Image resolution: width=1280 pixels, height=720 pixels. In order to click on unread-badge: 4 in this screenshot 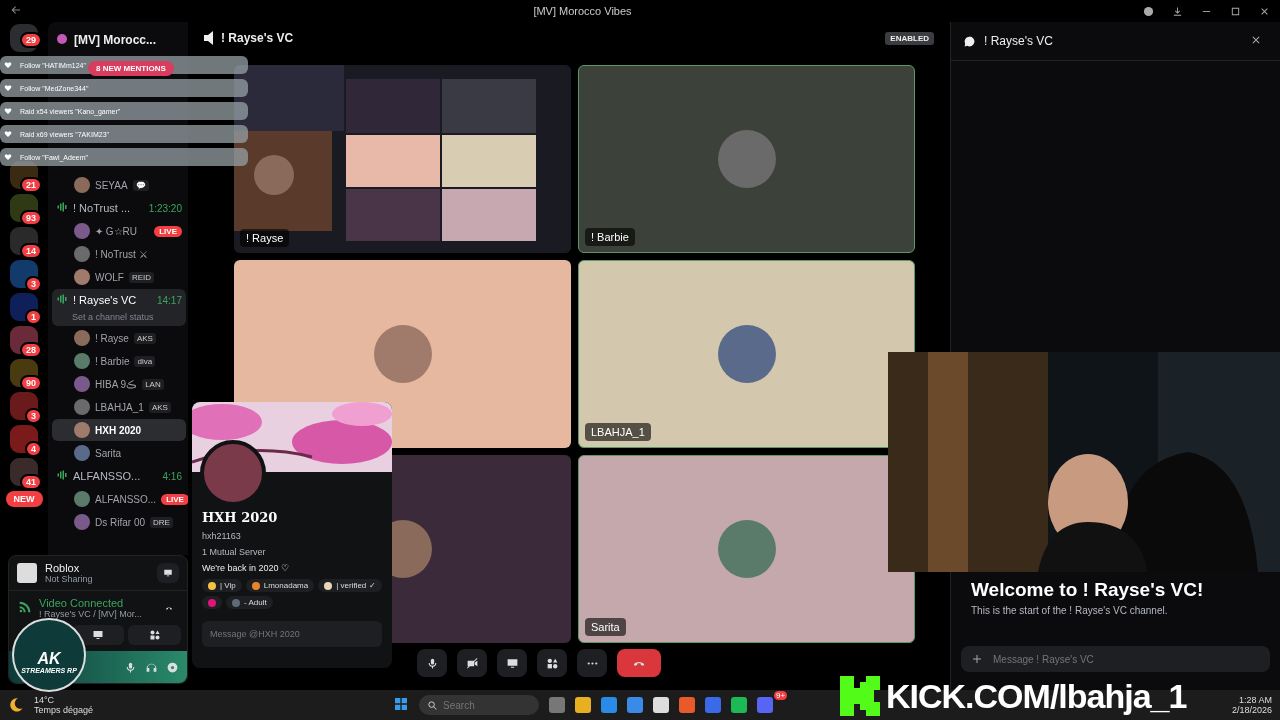, I will do `click(33, 449)`.